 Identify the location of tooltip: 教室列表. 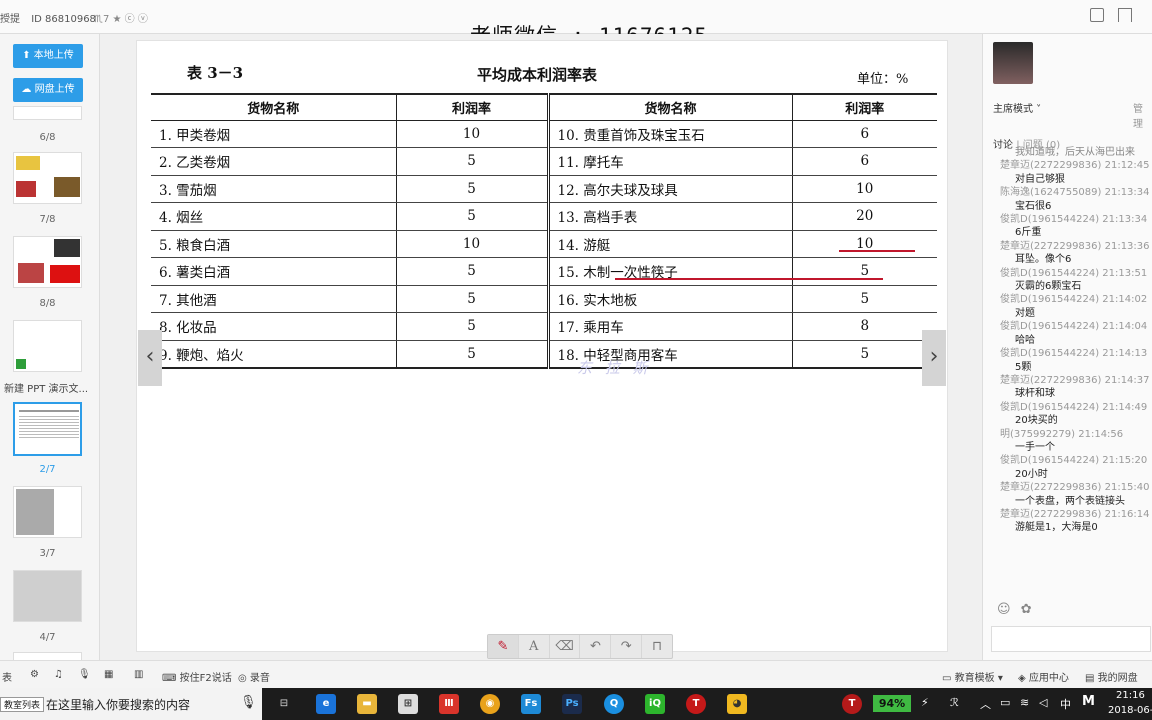
(22, 704).